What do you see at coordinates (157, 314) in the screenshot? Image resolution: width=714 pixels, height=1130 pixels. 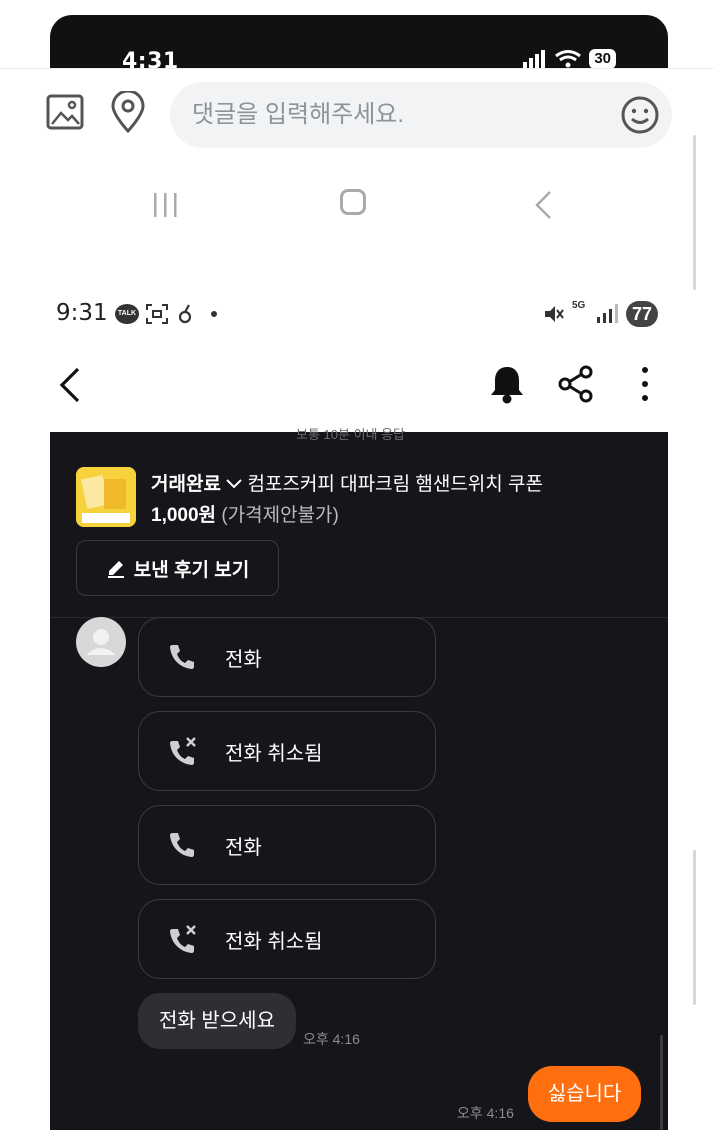 I see `screen-capture-icon` at bounding box center [157, 314].